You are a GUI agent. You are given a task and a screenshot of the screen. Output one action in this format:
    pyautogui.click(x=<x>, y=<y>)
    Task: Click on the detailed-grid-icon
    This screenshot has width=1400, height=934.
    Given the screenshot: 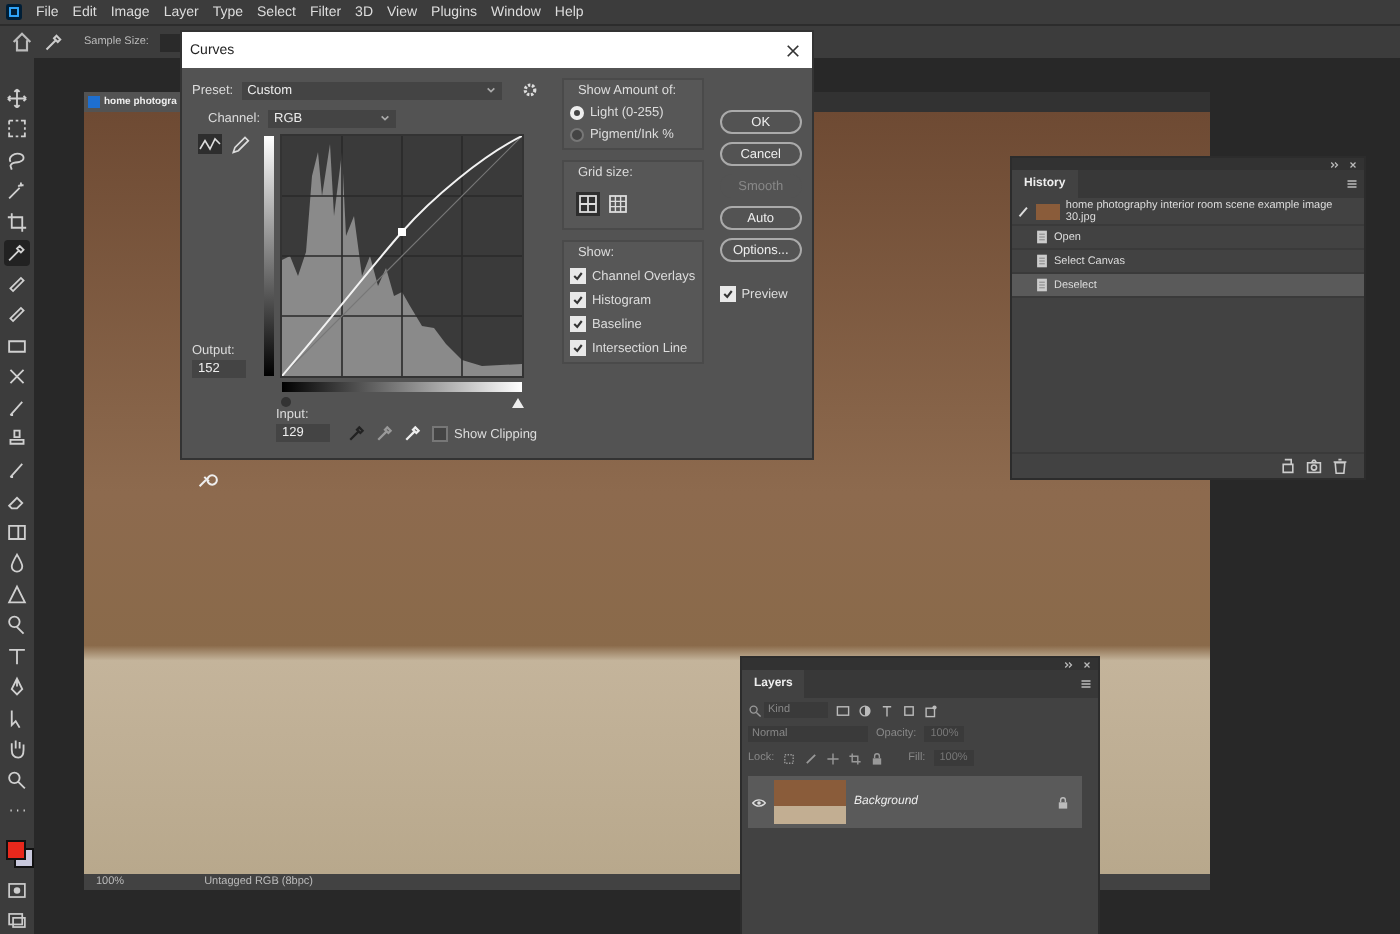 What is the action you would take?
    pyautogui.click(x=617, y=204)
    